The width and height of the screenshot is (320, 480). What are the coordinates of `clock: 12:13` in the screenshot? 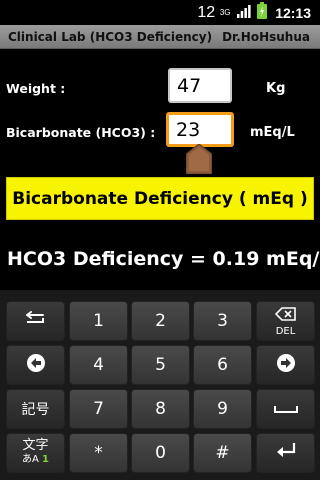 It's located at (293, 12).